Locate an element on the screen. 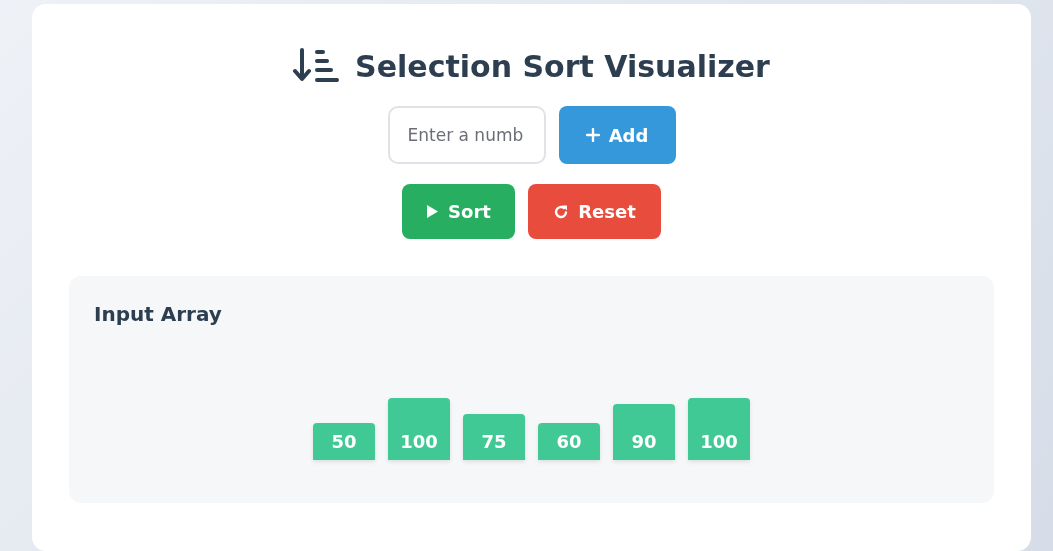  array-bar: 75 is located at coordinates (494, 436).